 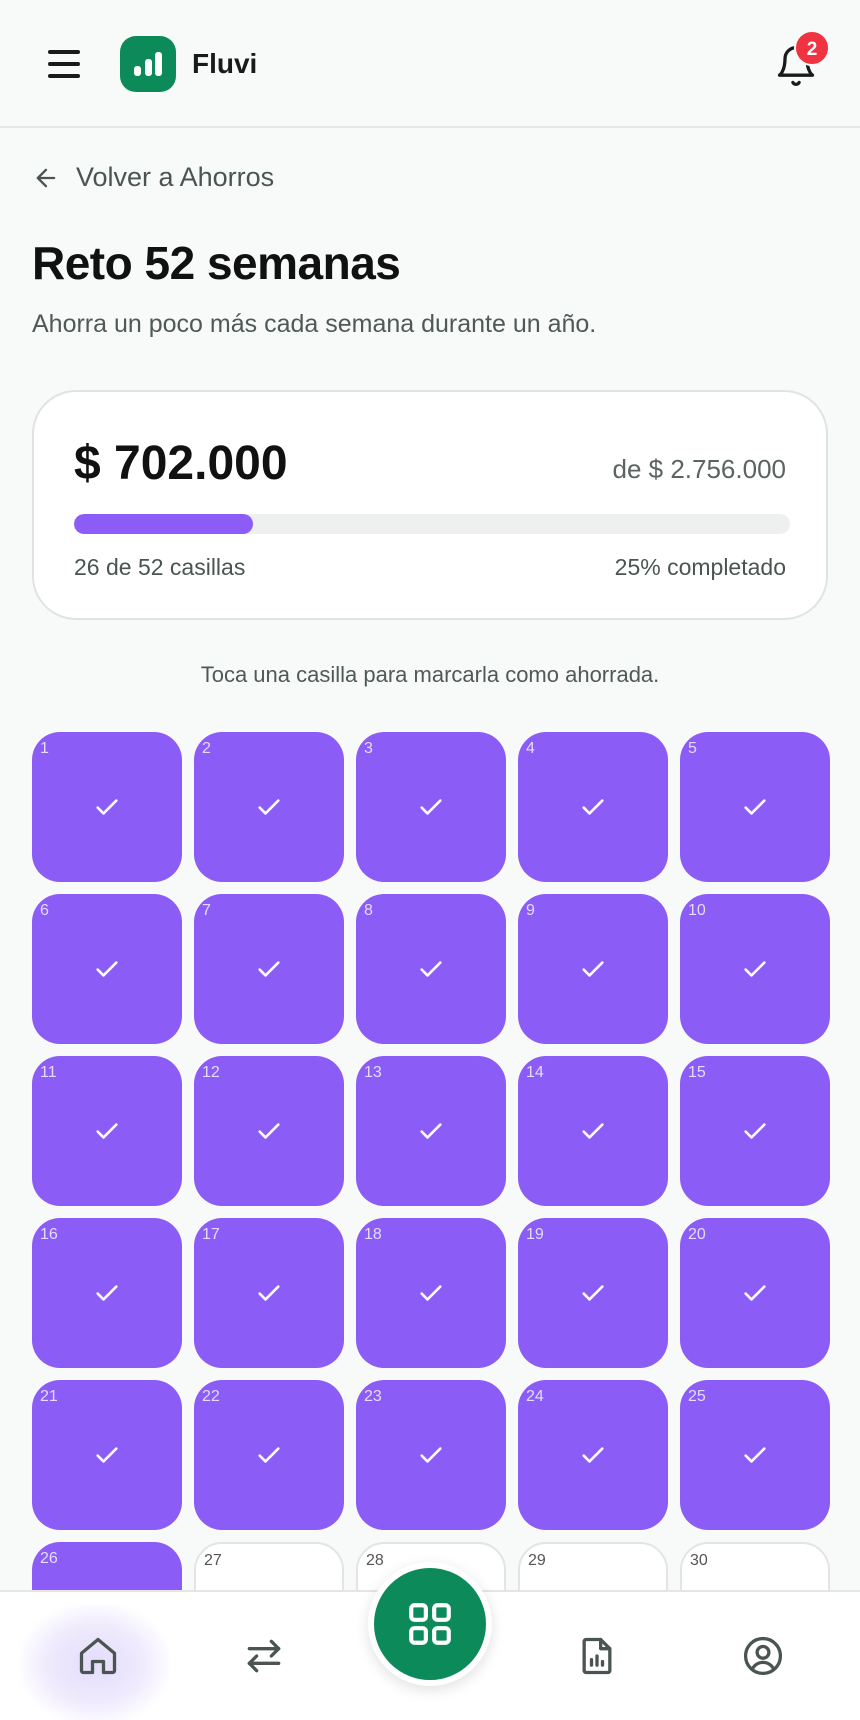 What do you see at coordinates (432, 524) in the screenshot?
I see `progress-bar` at bounding box center [432, 524].